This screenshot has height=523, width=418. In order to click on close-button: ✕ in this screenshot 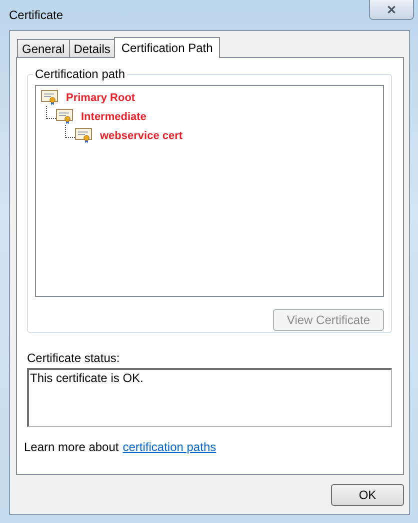, I will do `click(391, 10)`.